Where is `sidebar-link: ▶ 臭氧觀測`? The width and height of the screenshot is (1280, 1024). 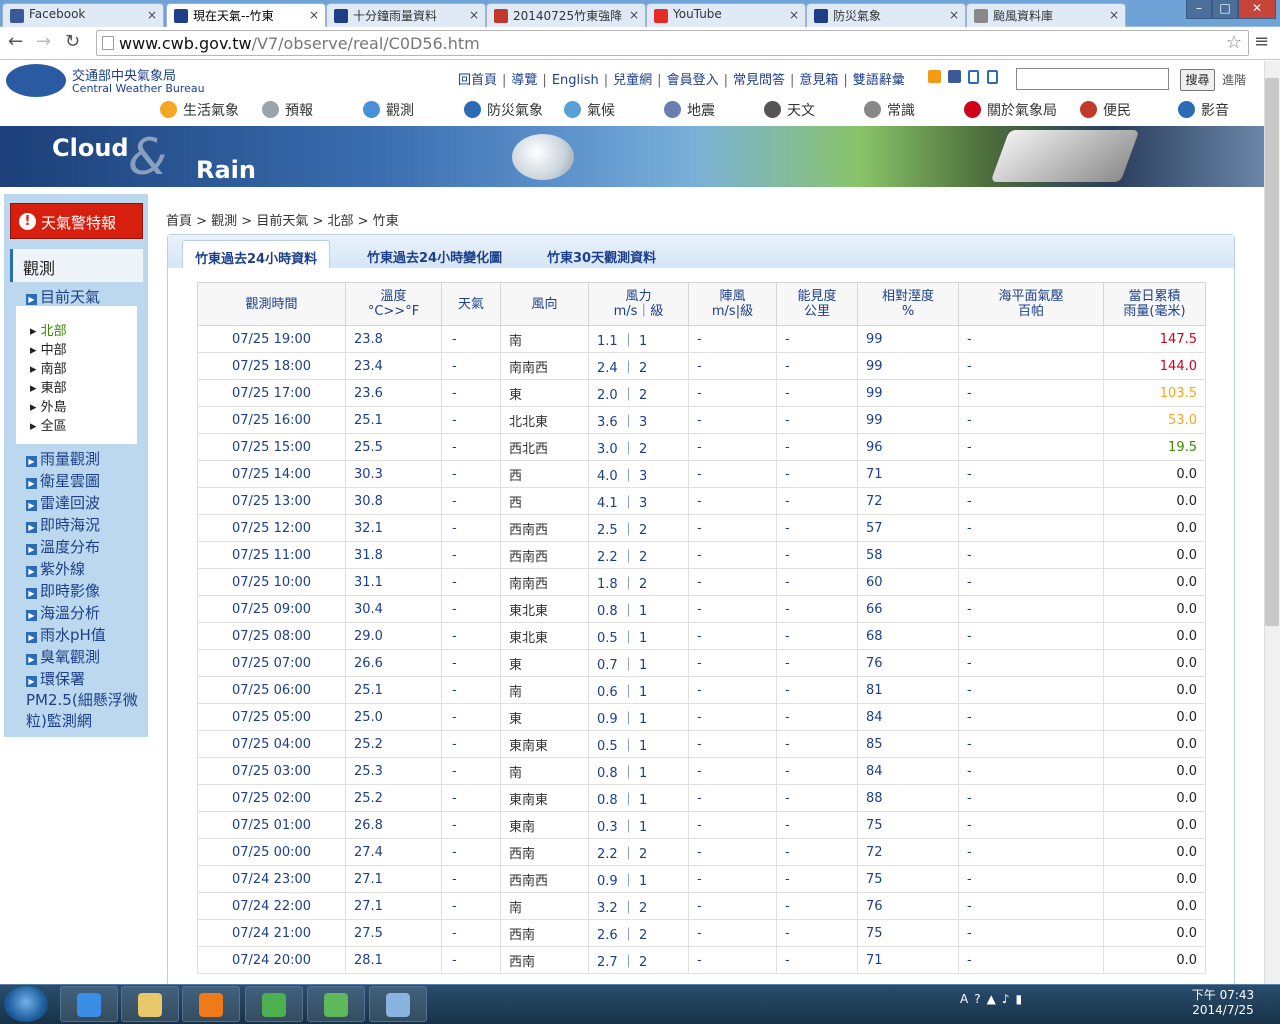
sidebar-link: ▶ 臭氧觀測 is located at coordinates (63, 656).